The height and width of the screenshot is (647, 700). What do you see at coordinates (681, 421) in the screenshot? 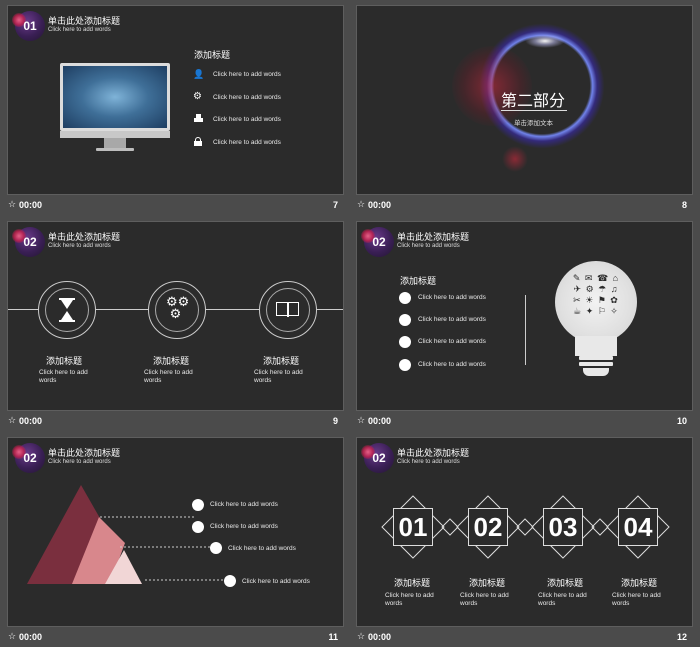
I see `slide-number: 10` at bounding box center [681, 421].